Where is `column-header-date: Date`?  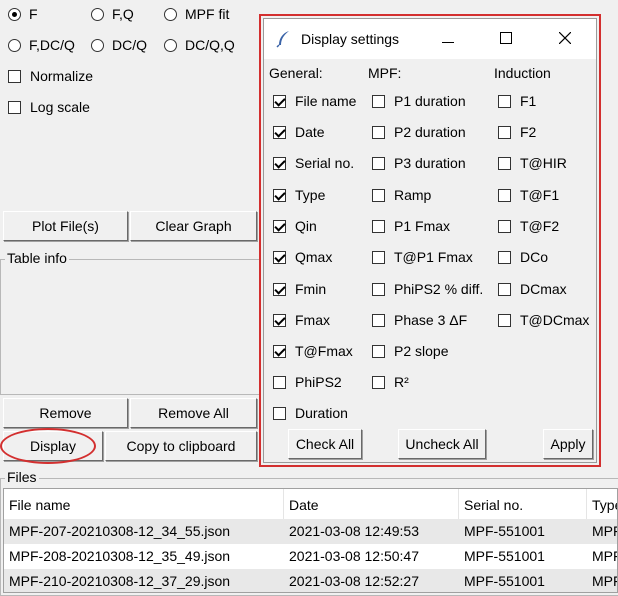
column-header-date: Date is located at coordinates (371, 505).